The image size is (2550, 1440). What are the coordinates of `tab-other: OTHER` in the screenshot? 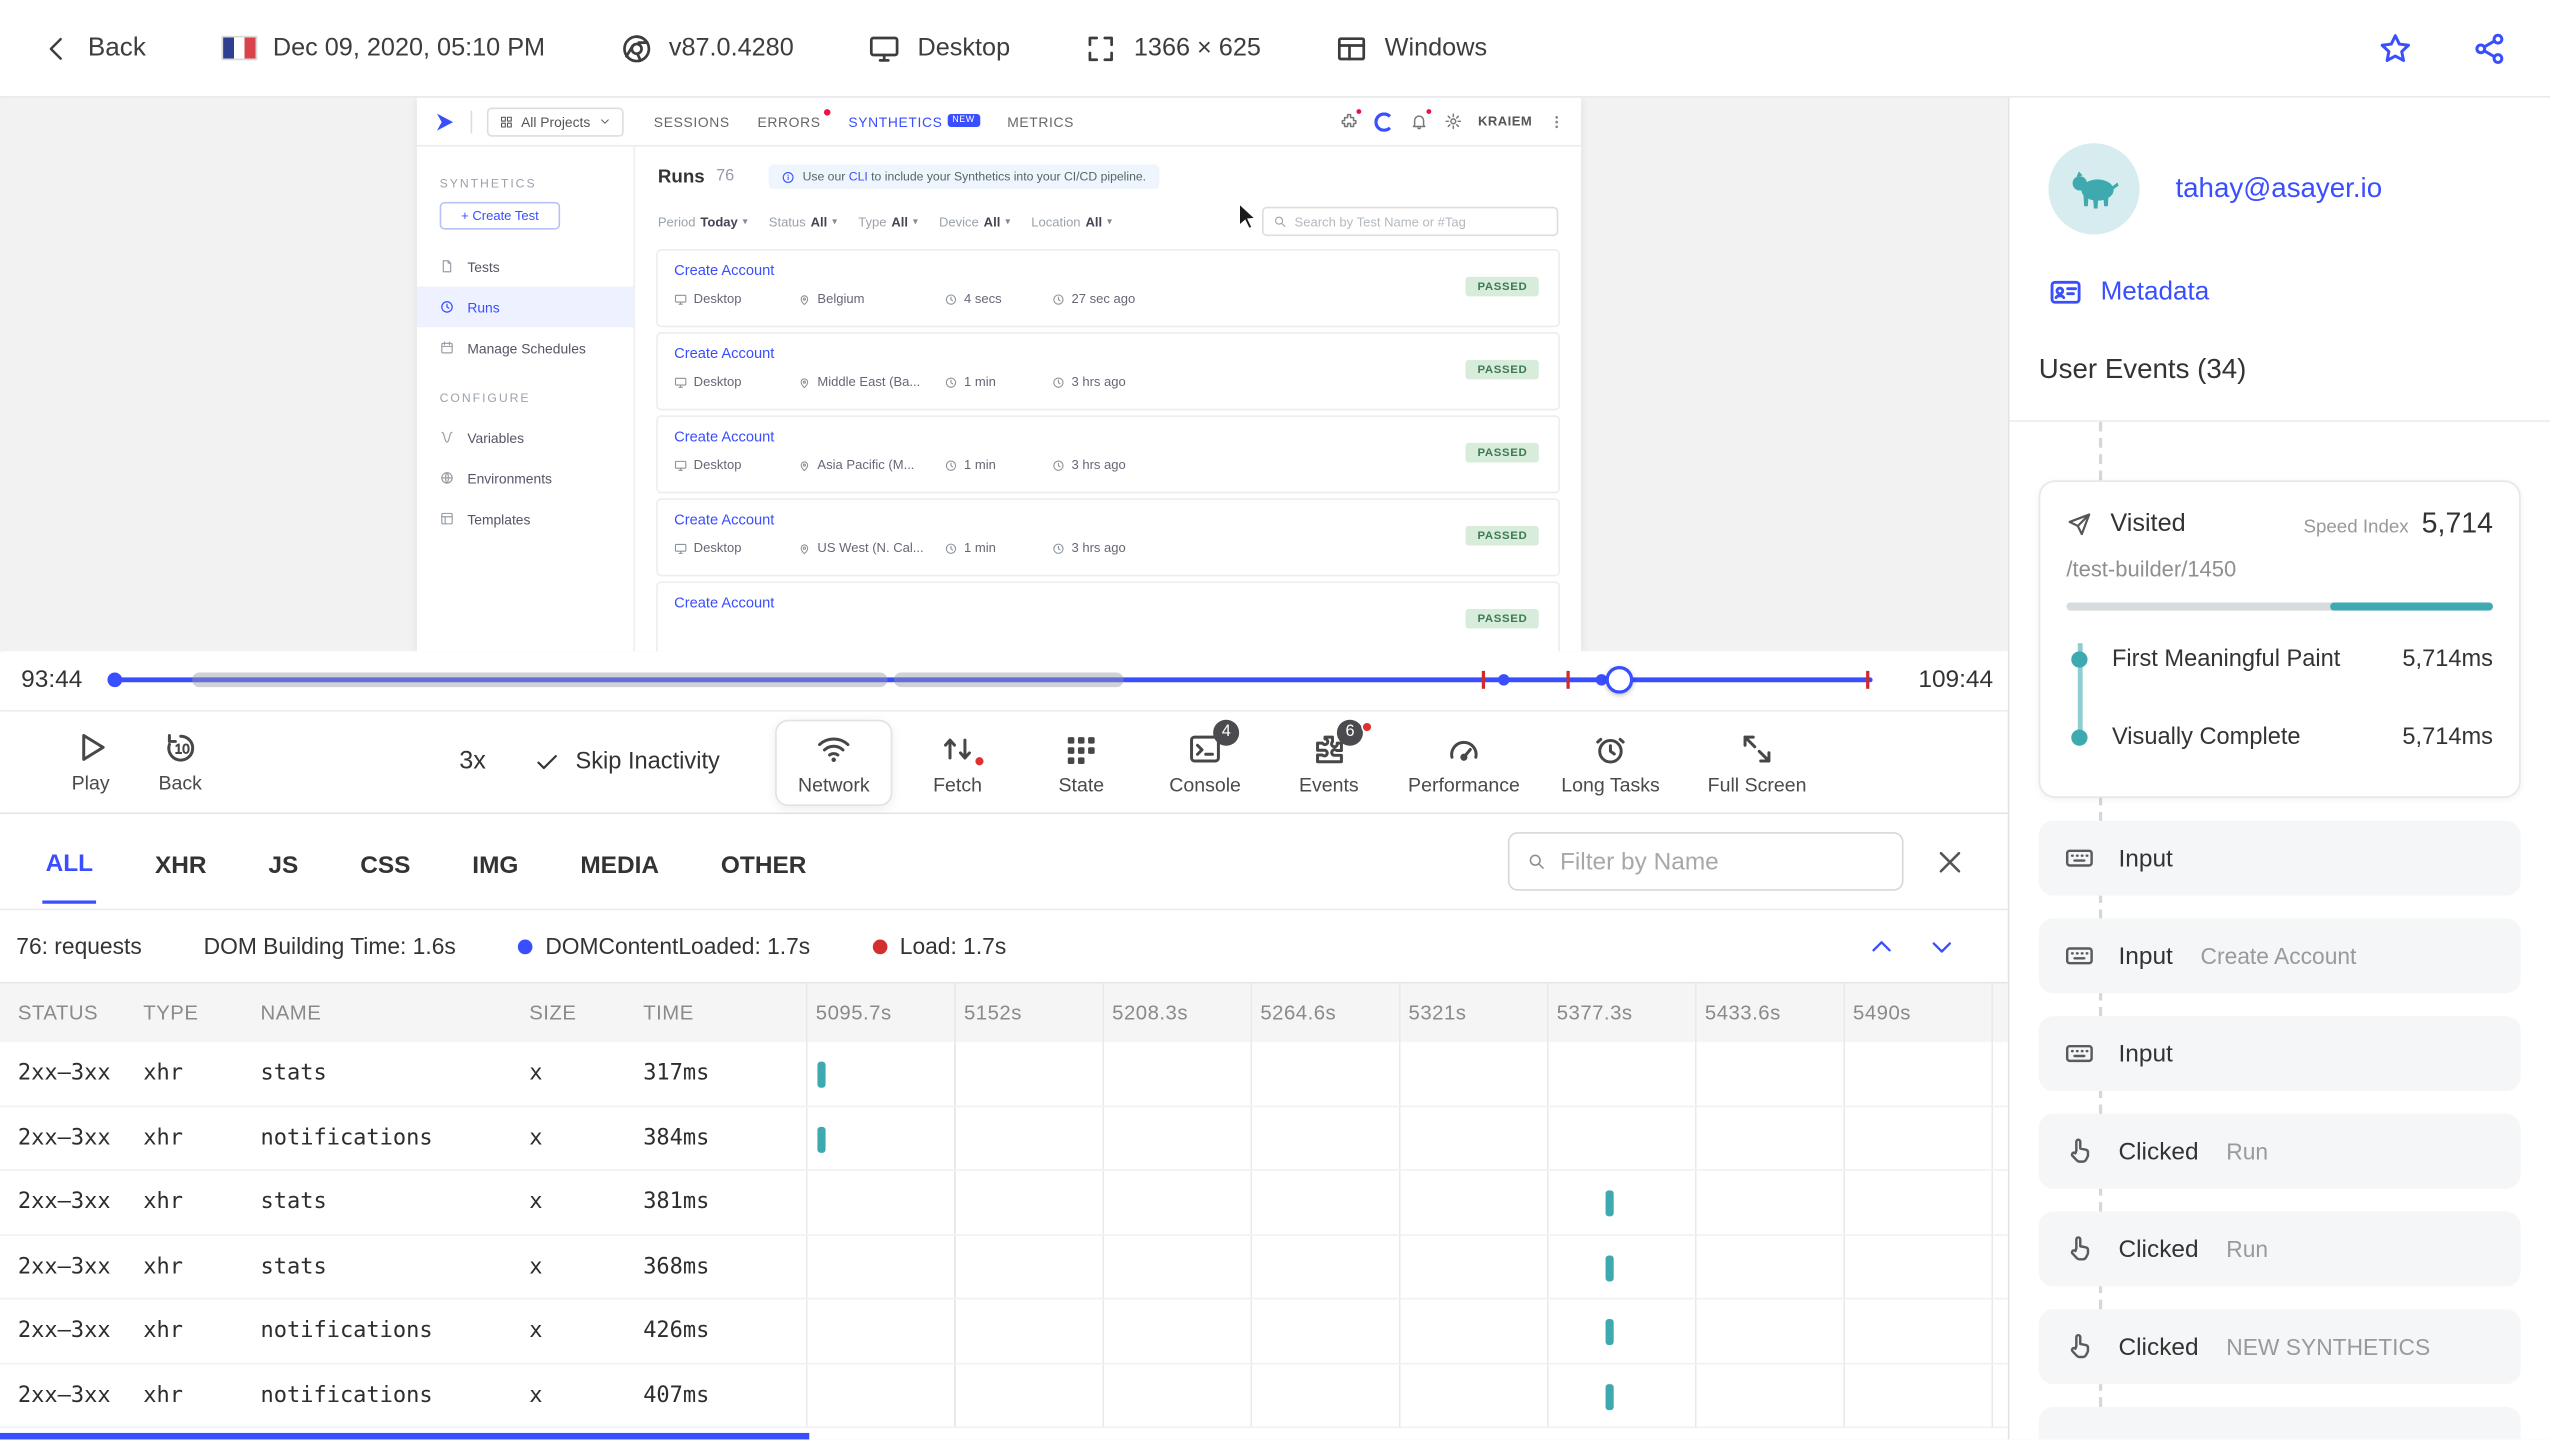 It's located at (764, 862).